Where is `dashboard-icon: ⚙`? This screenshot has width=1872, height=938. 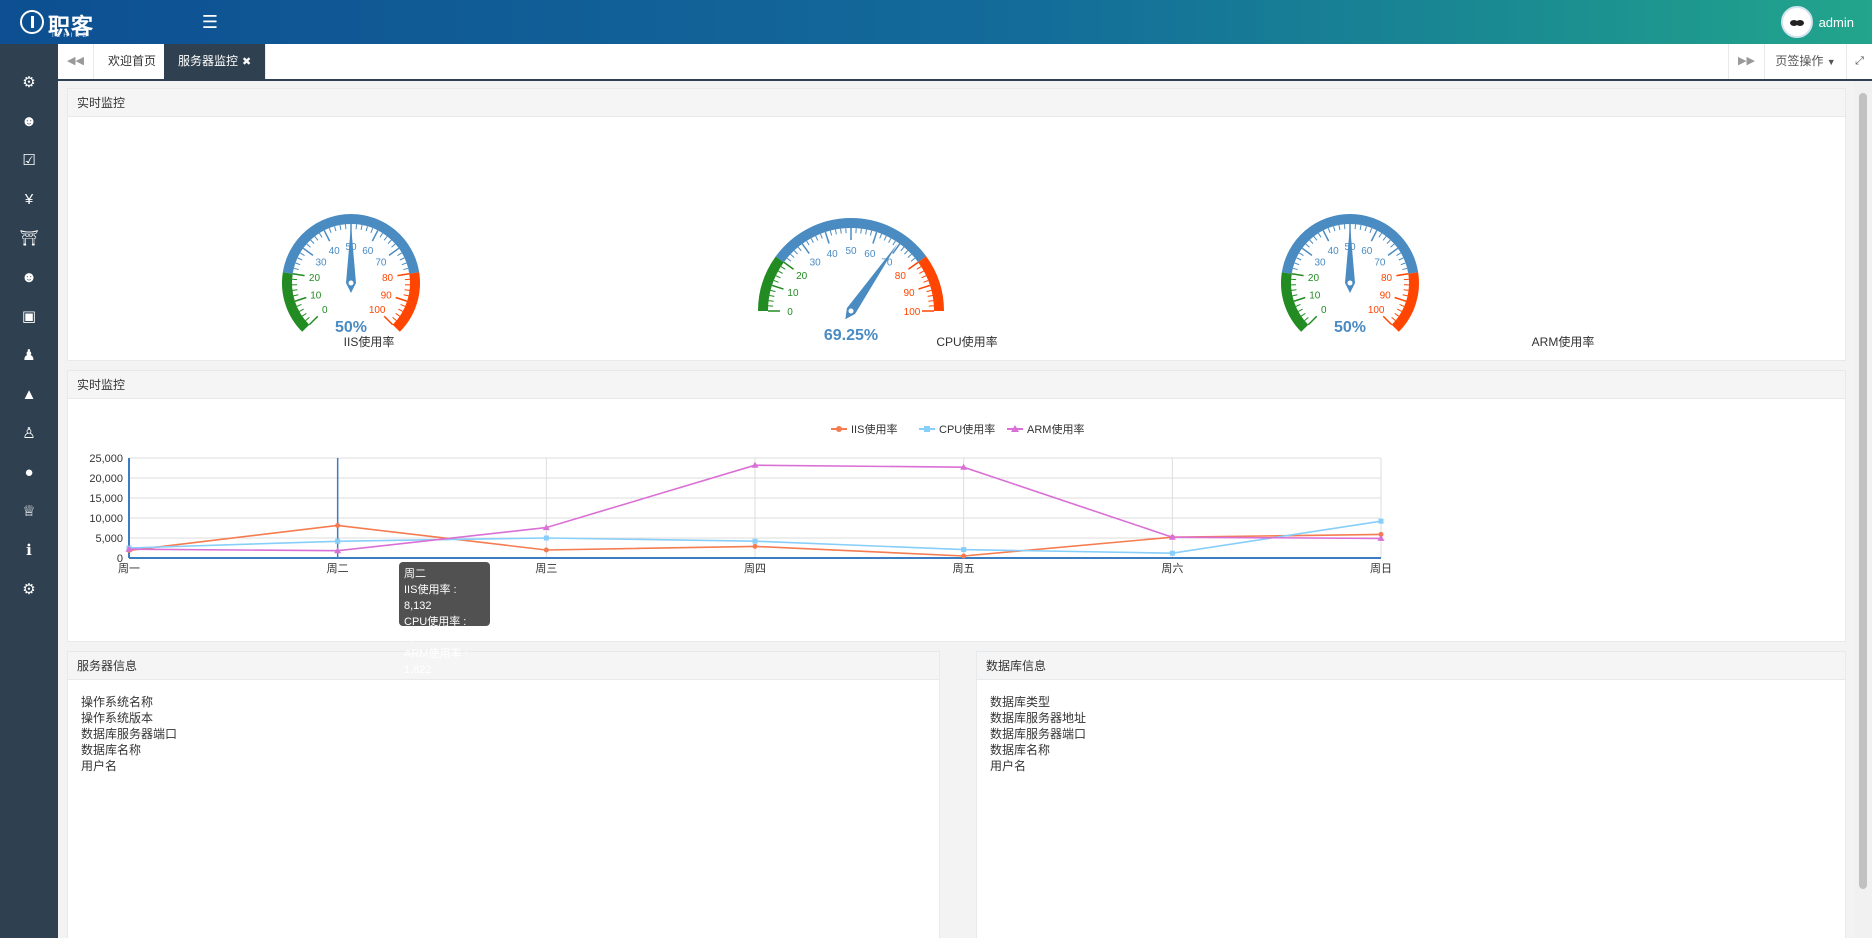
dashboard-icon: ⚙ is located at coordinates (29, 83).